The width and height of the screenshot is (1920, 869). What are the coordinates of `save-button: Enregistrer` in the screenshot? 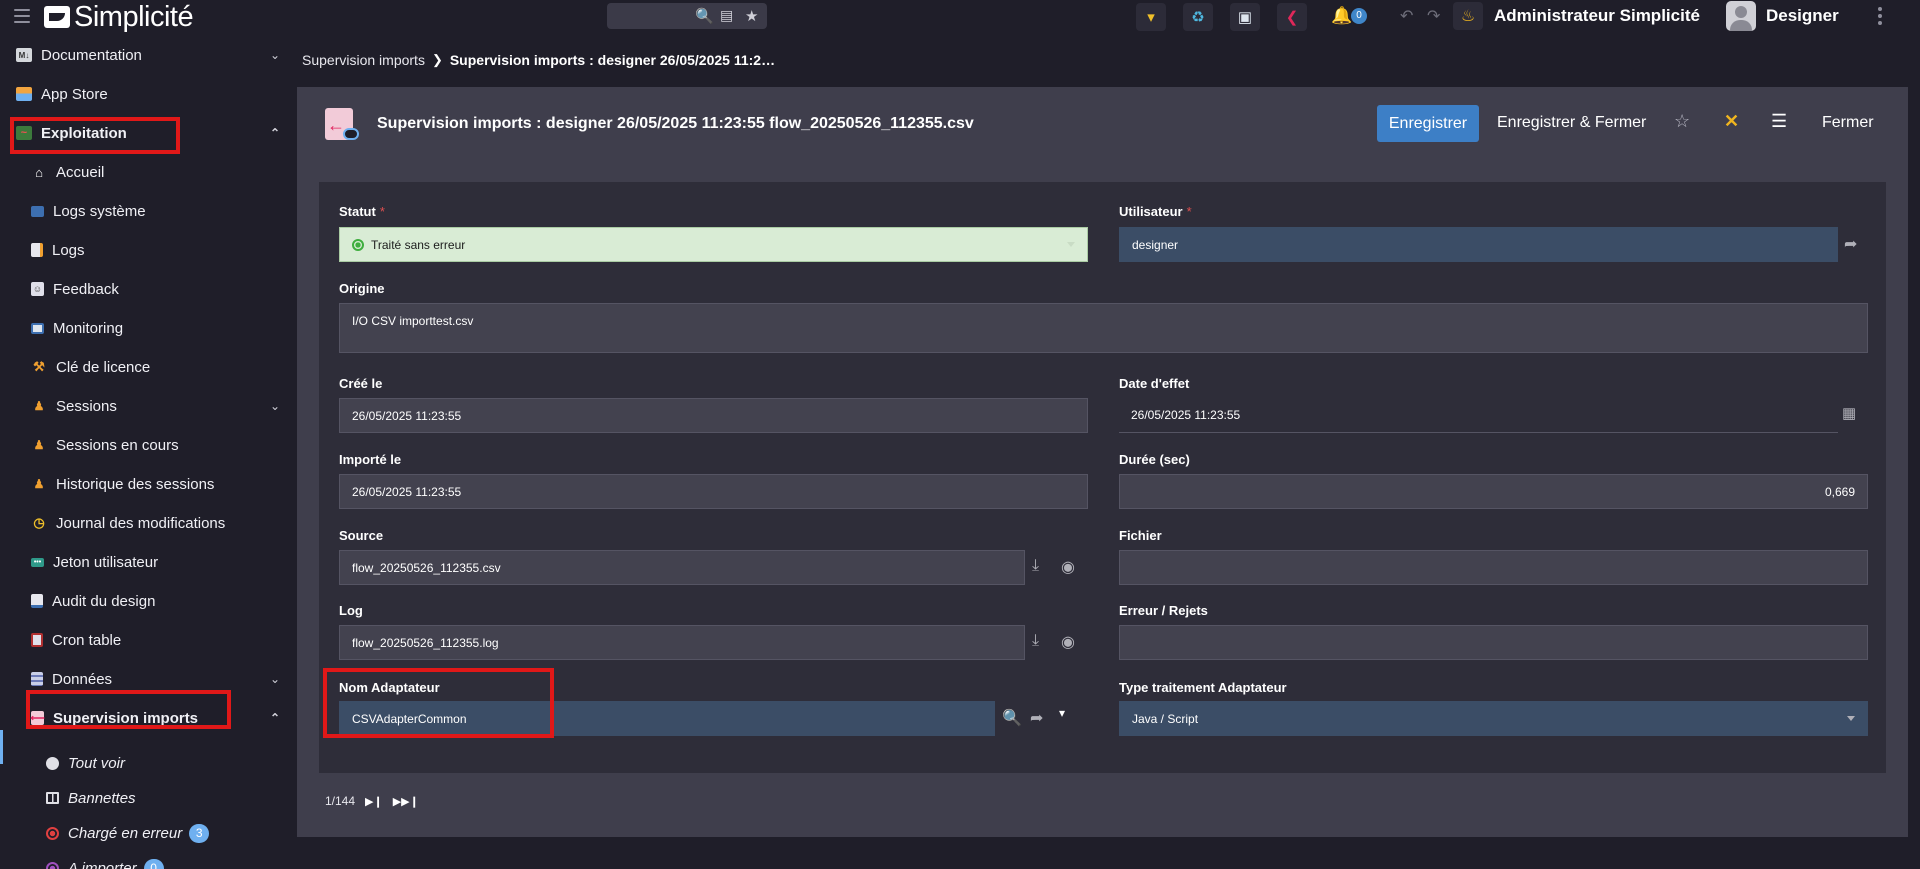 It's located at (1428, 123).